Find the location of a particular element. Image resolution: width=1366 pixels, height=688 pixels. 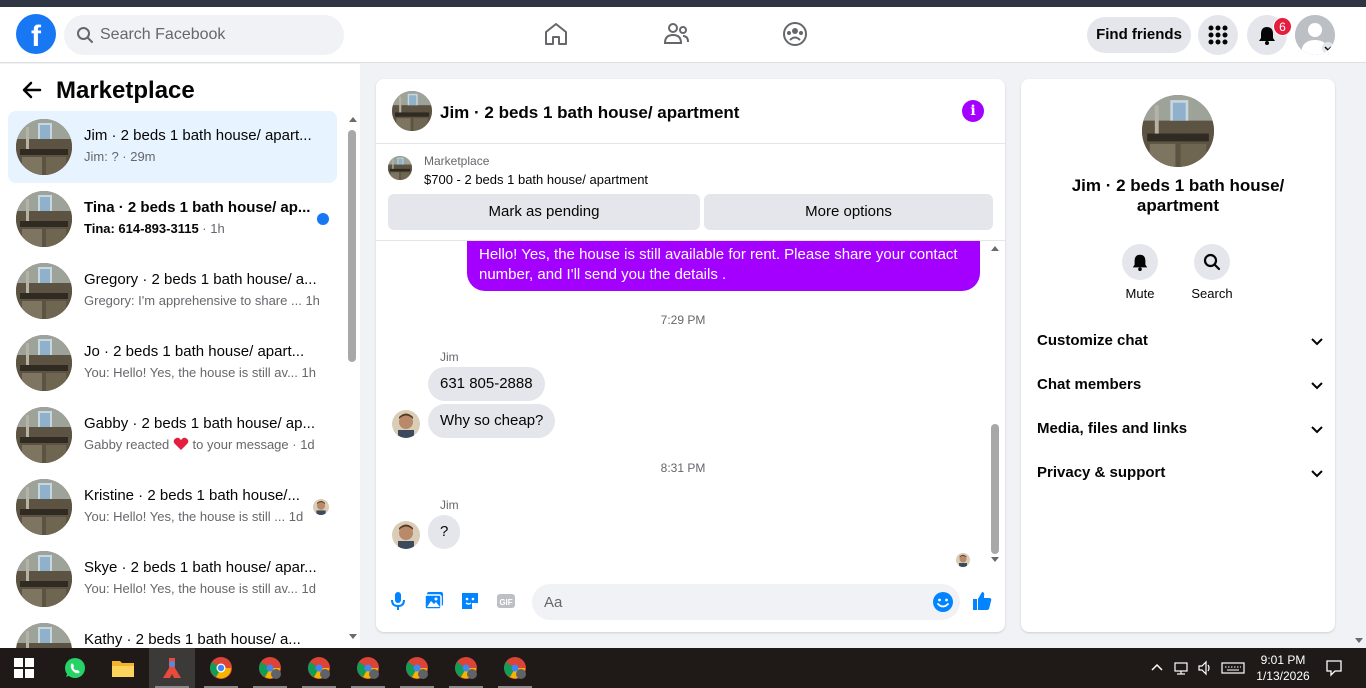

chat-members-row: Chat members is located at coordinates (1181, 385).